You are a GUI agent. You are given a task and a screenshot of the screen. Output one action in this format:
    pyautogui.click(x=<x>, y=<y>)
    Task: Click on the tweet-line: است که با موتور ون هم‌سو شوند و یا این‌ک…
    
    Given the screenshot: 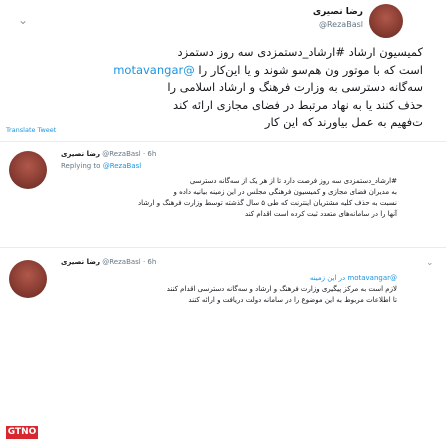 What is the action you would take?
    pyautogui.click(x=223, y=71)
    